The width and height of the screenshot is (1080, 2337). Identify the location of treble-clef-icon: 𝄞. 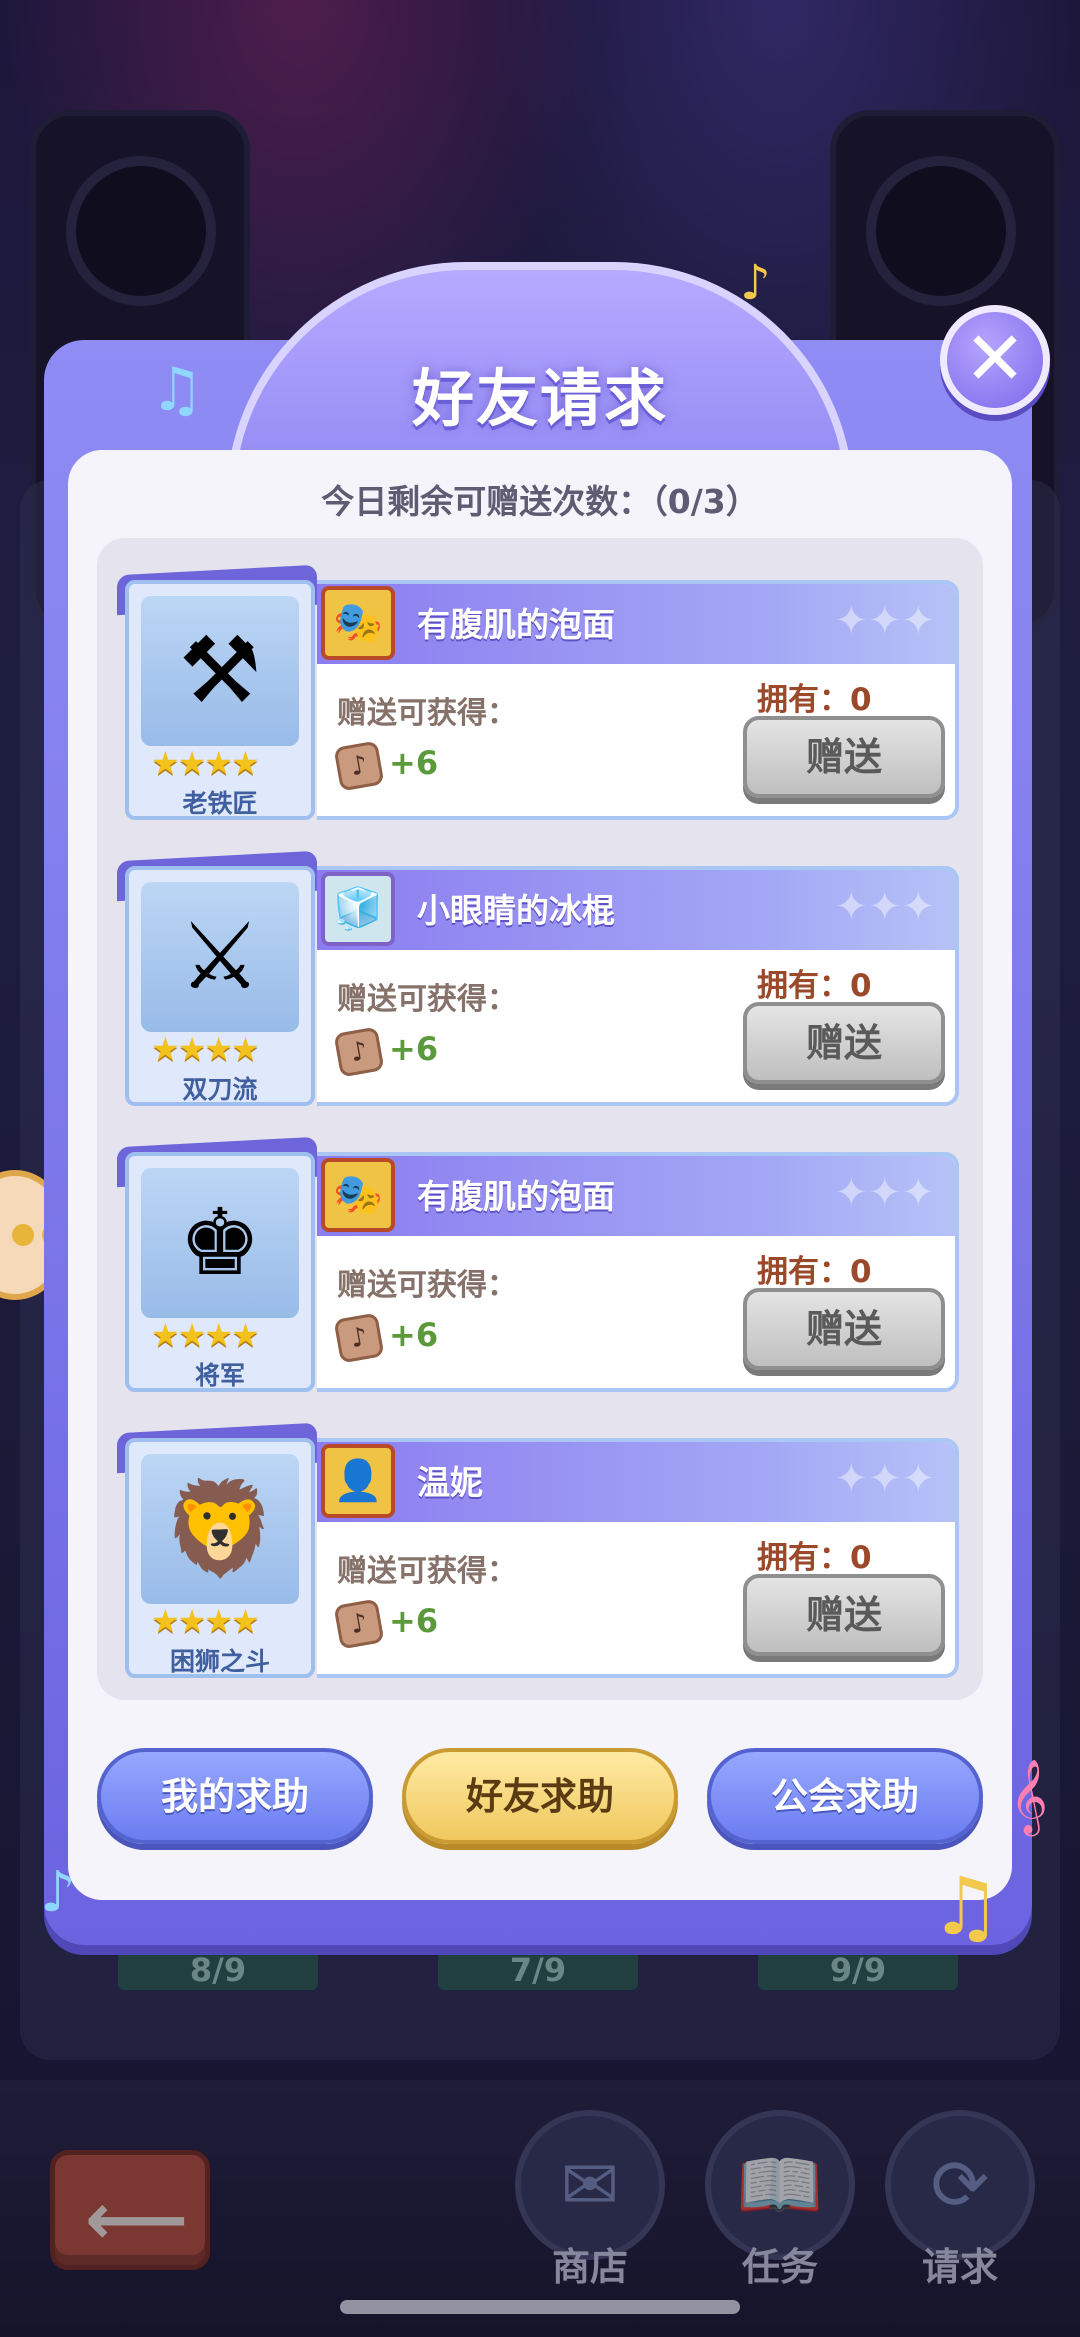
(1029, 1797).